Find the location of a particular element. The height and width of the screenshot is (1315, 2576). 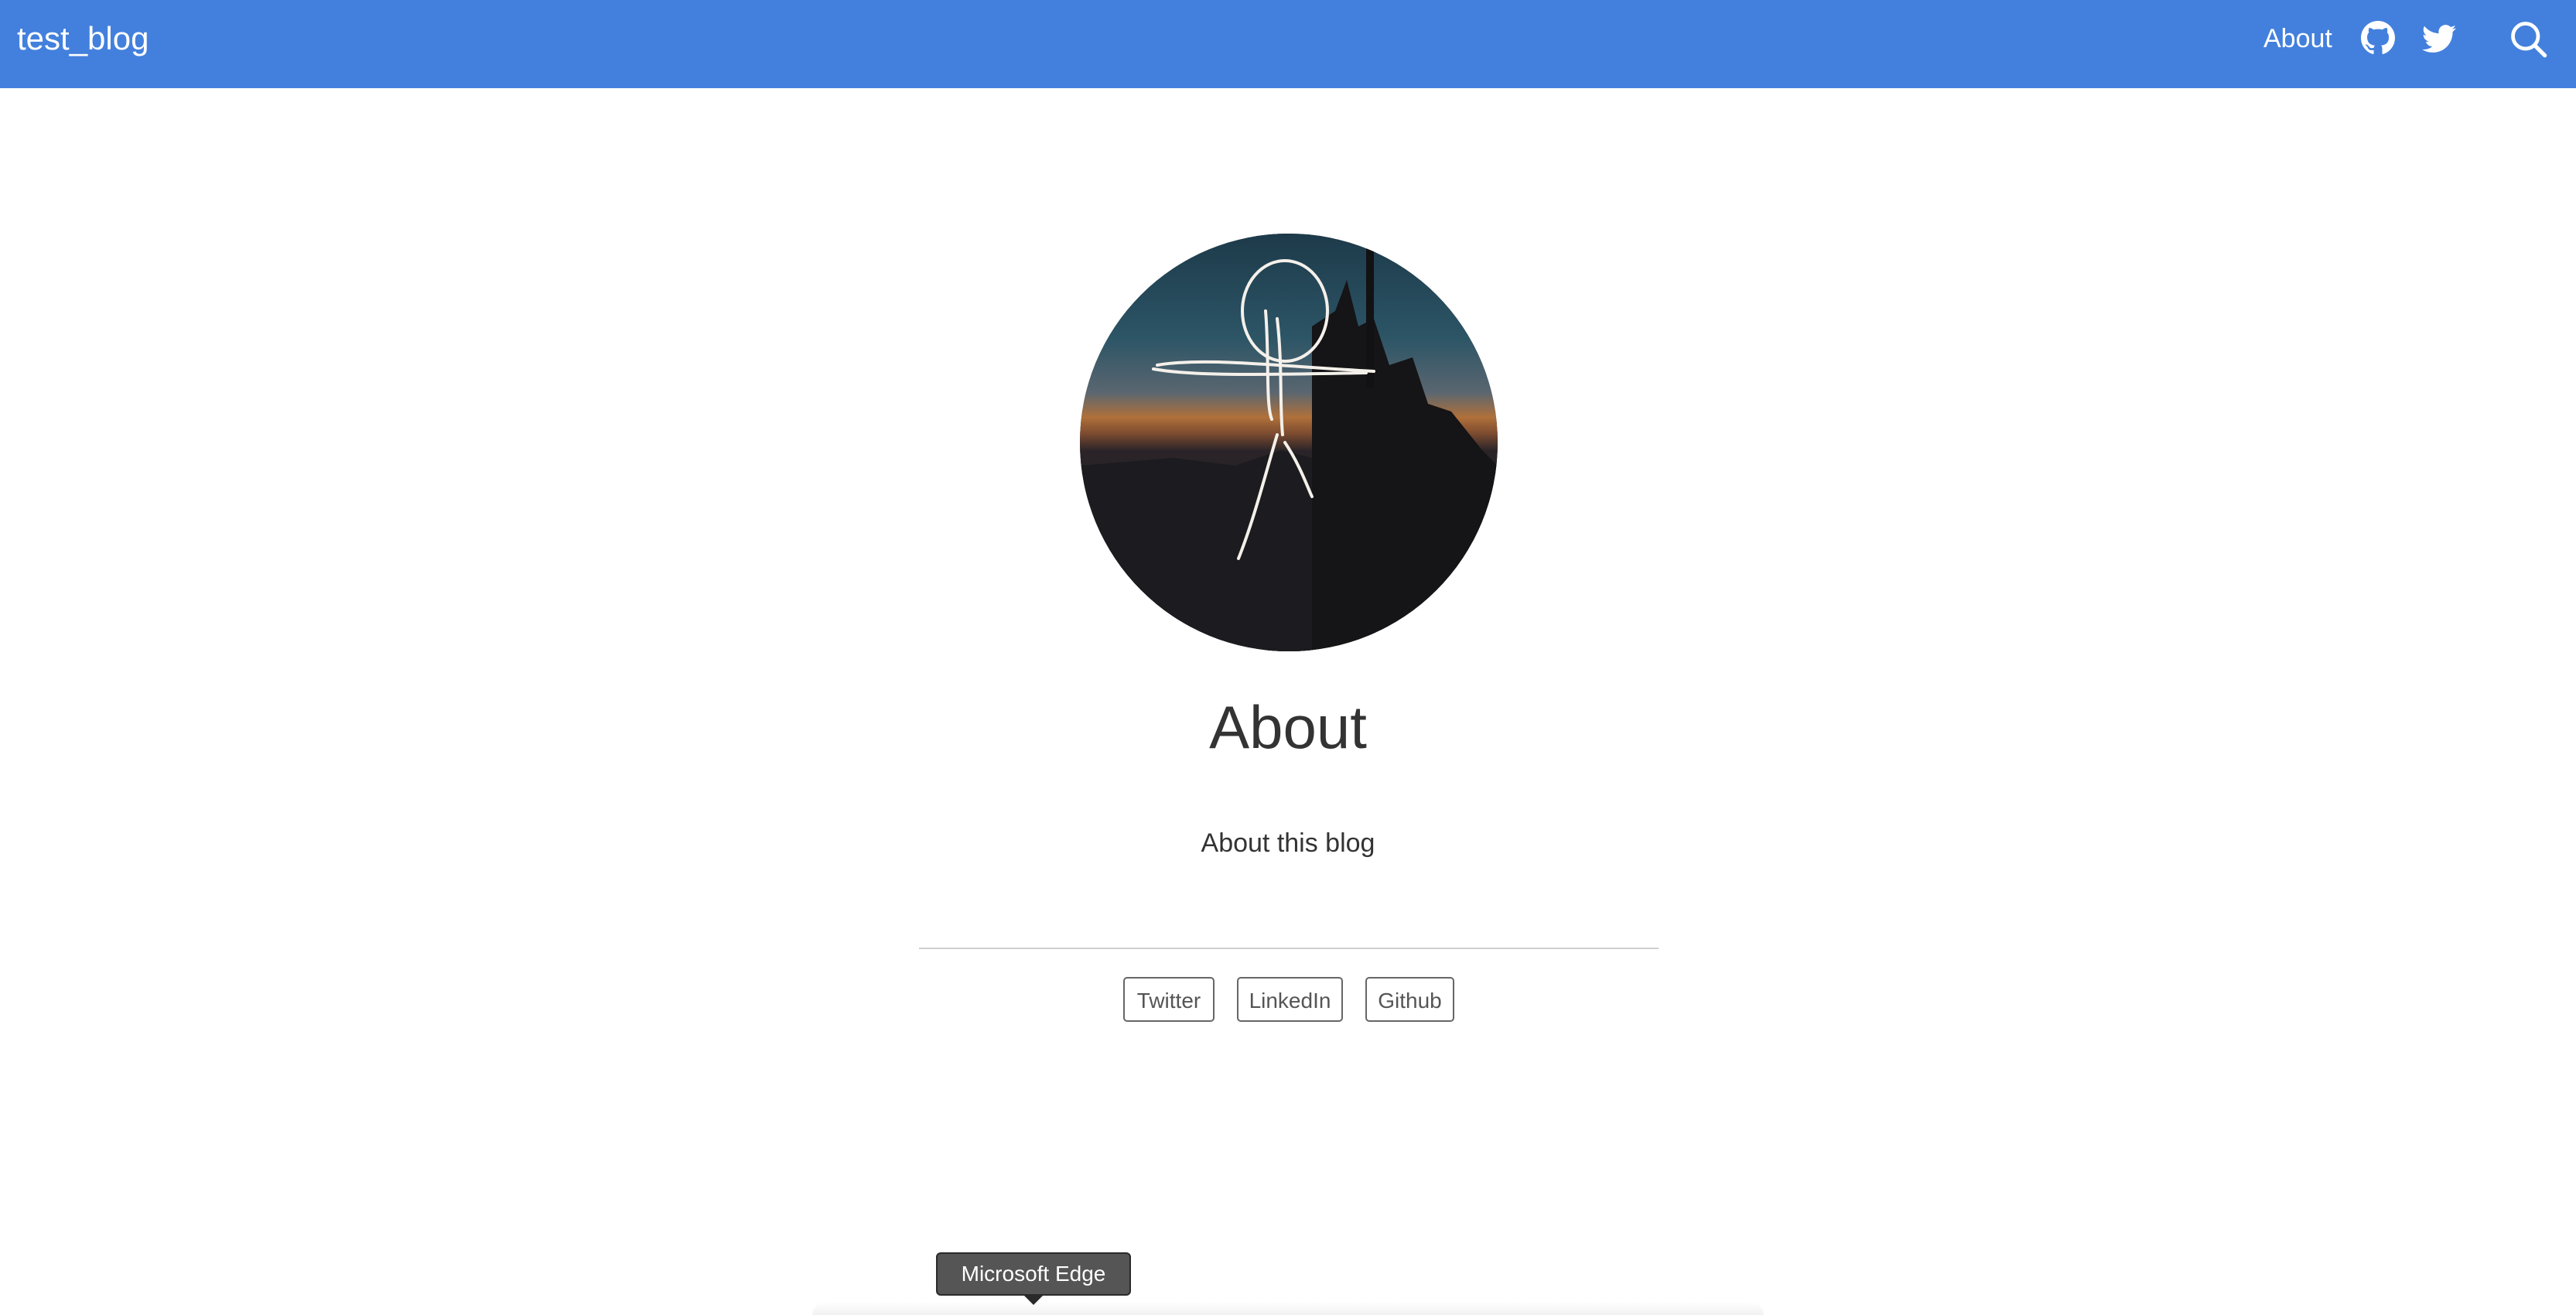

profile-avatar-image is located at coordinates (1289, 442).